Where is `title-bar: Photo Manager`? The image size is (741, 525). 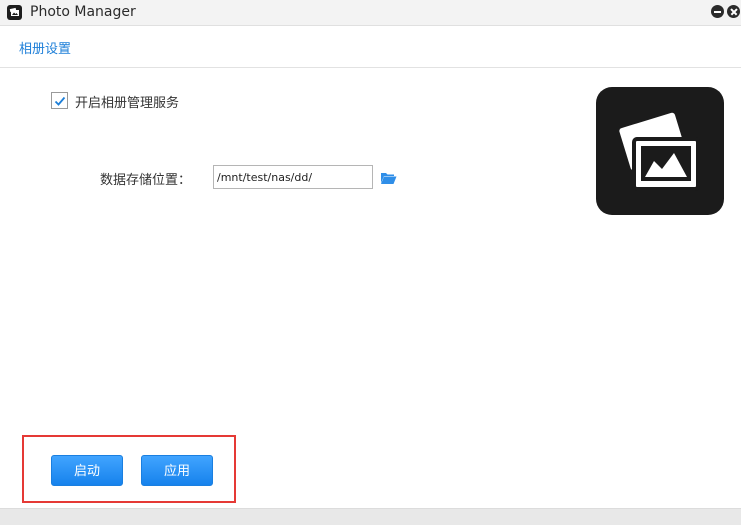
title-bar: Photo Manager is located at coordinates (370, 13).